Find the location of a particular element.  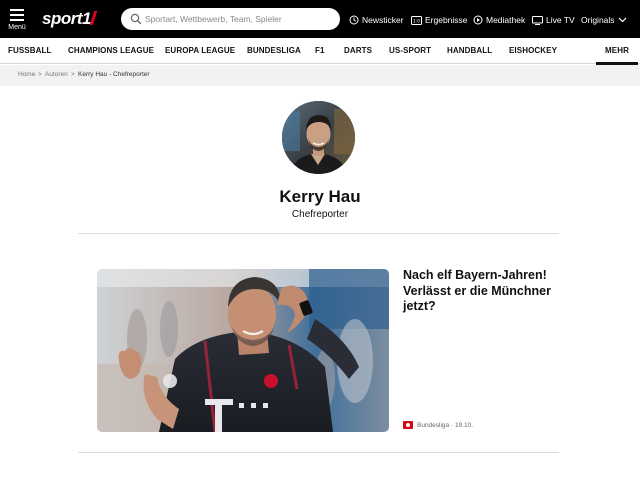

breadcrumb-home: Home is located at coordinates (26, 74).